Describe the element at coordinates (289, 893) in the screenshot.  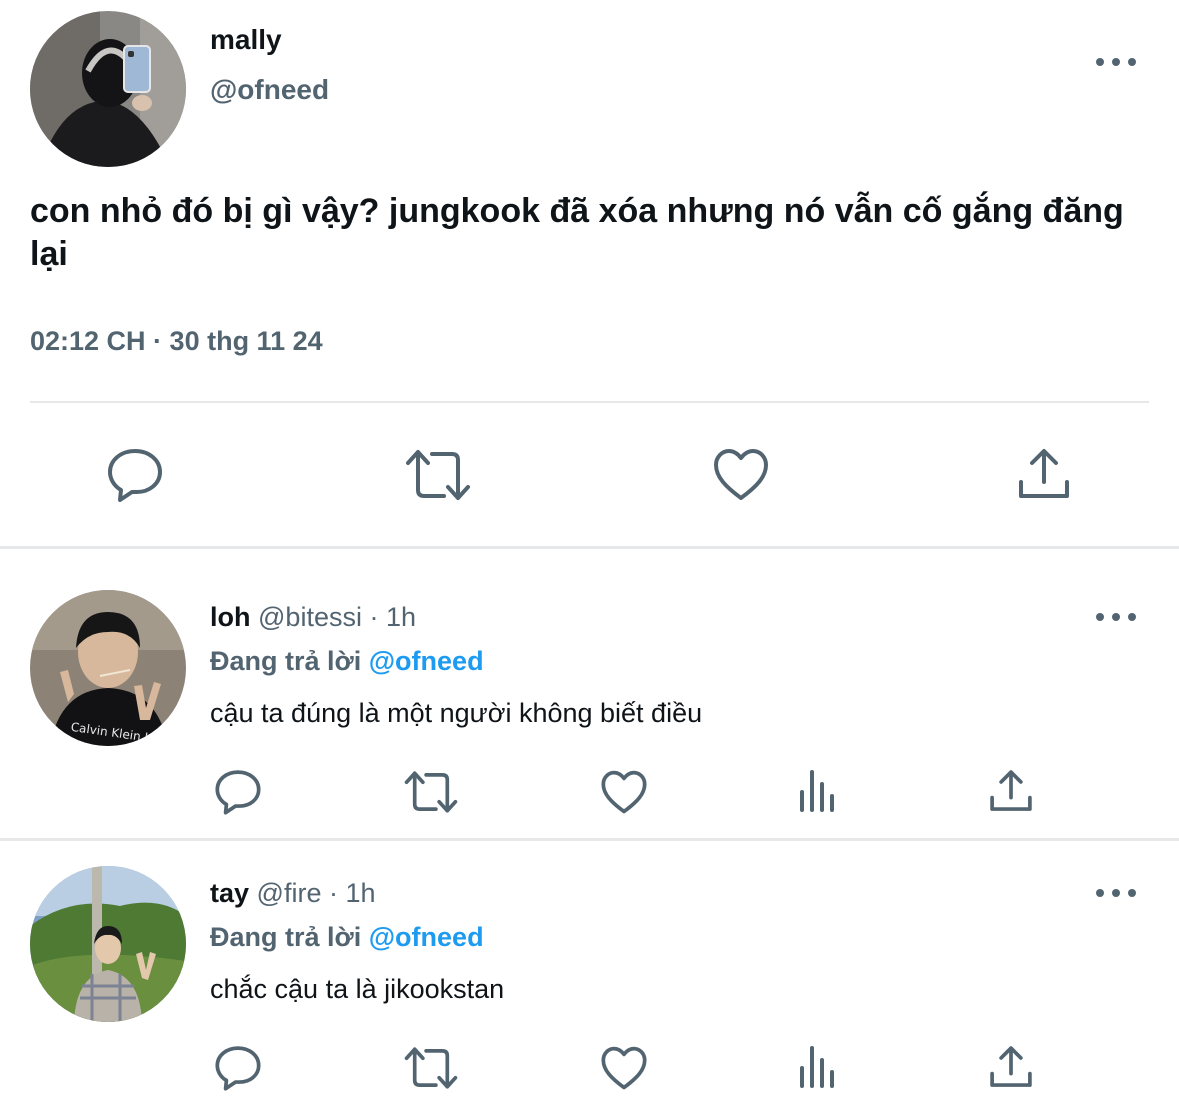
I see `reply-author-handle: @fire` at that location.